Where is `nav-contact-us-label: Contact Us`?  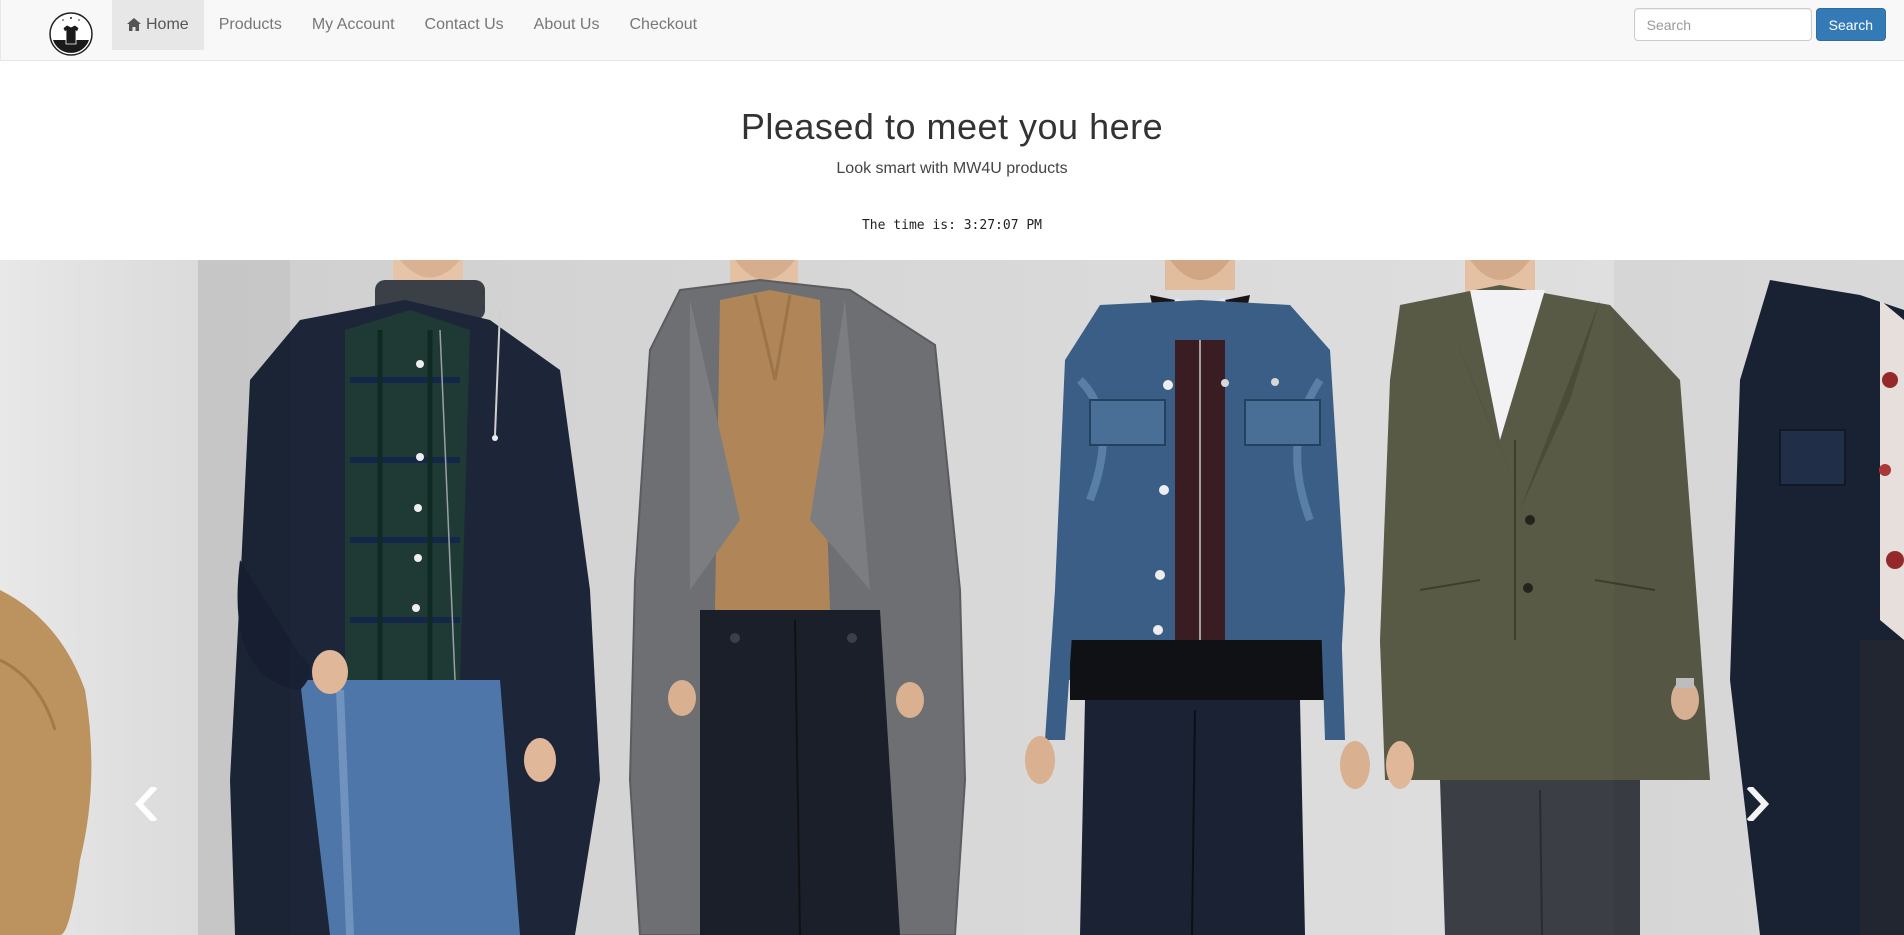
nav-contact-us-label: Contact Us is located at coordinates (464, 24).